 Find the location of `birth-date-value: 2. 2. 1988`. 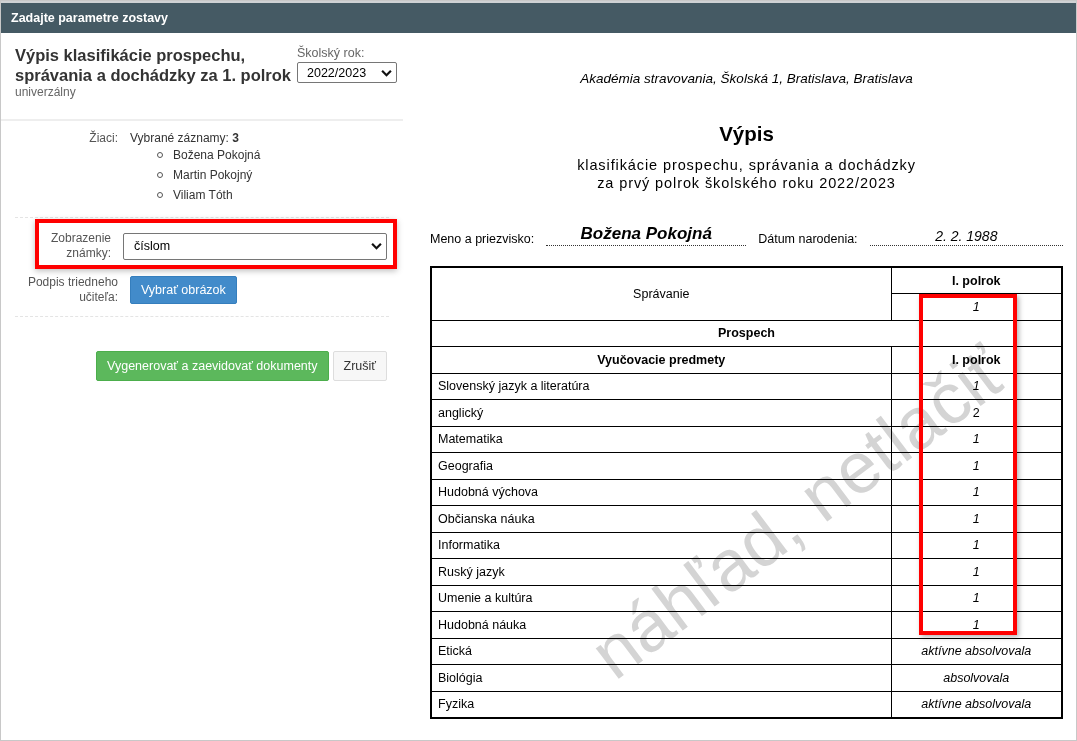

birth-date-value: 2. 2. 1988 is located at coordinates (966, 237).